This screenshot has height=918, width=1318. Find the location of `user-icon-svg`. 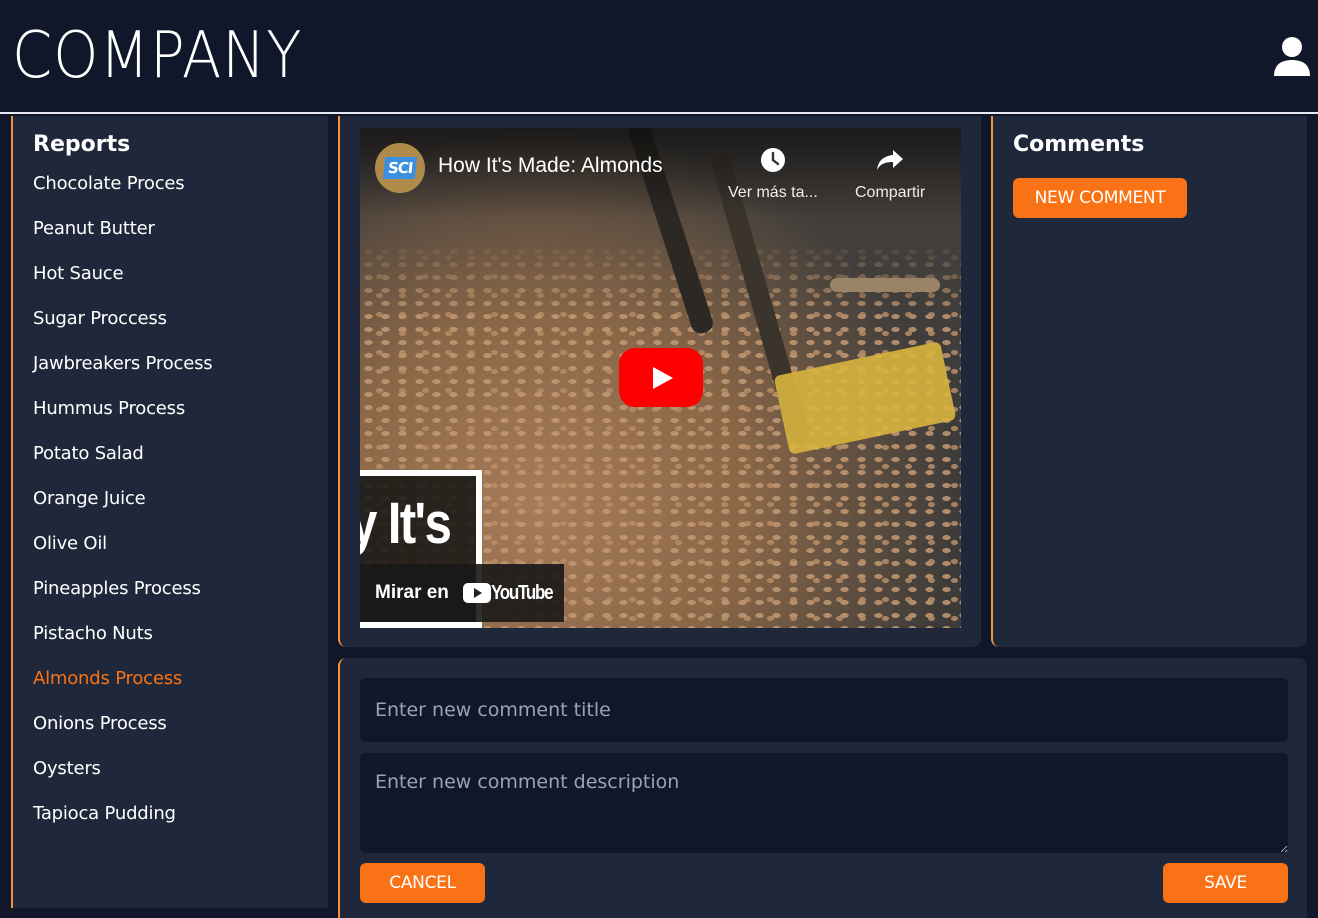

user-icon-svg is located at coordinates (1292, 56).